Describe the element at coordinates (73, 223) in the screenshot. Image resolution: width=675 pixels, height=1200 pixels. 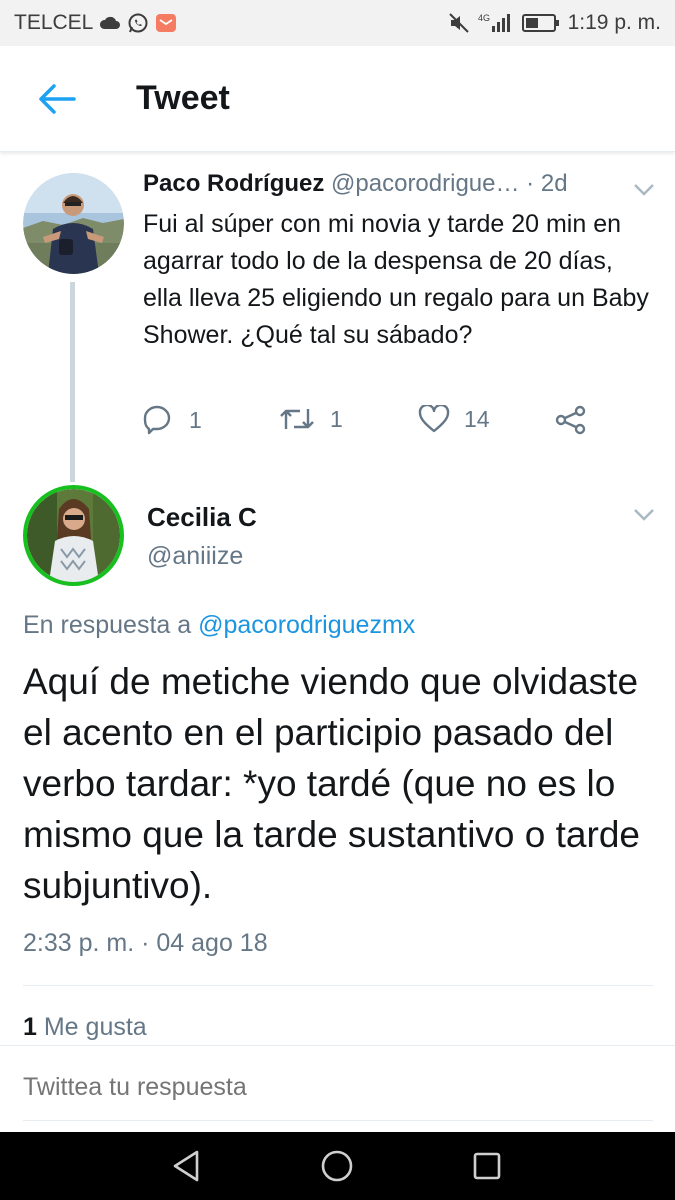
I see `avatar-paco` at that location.